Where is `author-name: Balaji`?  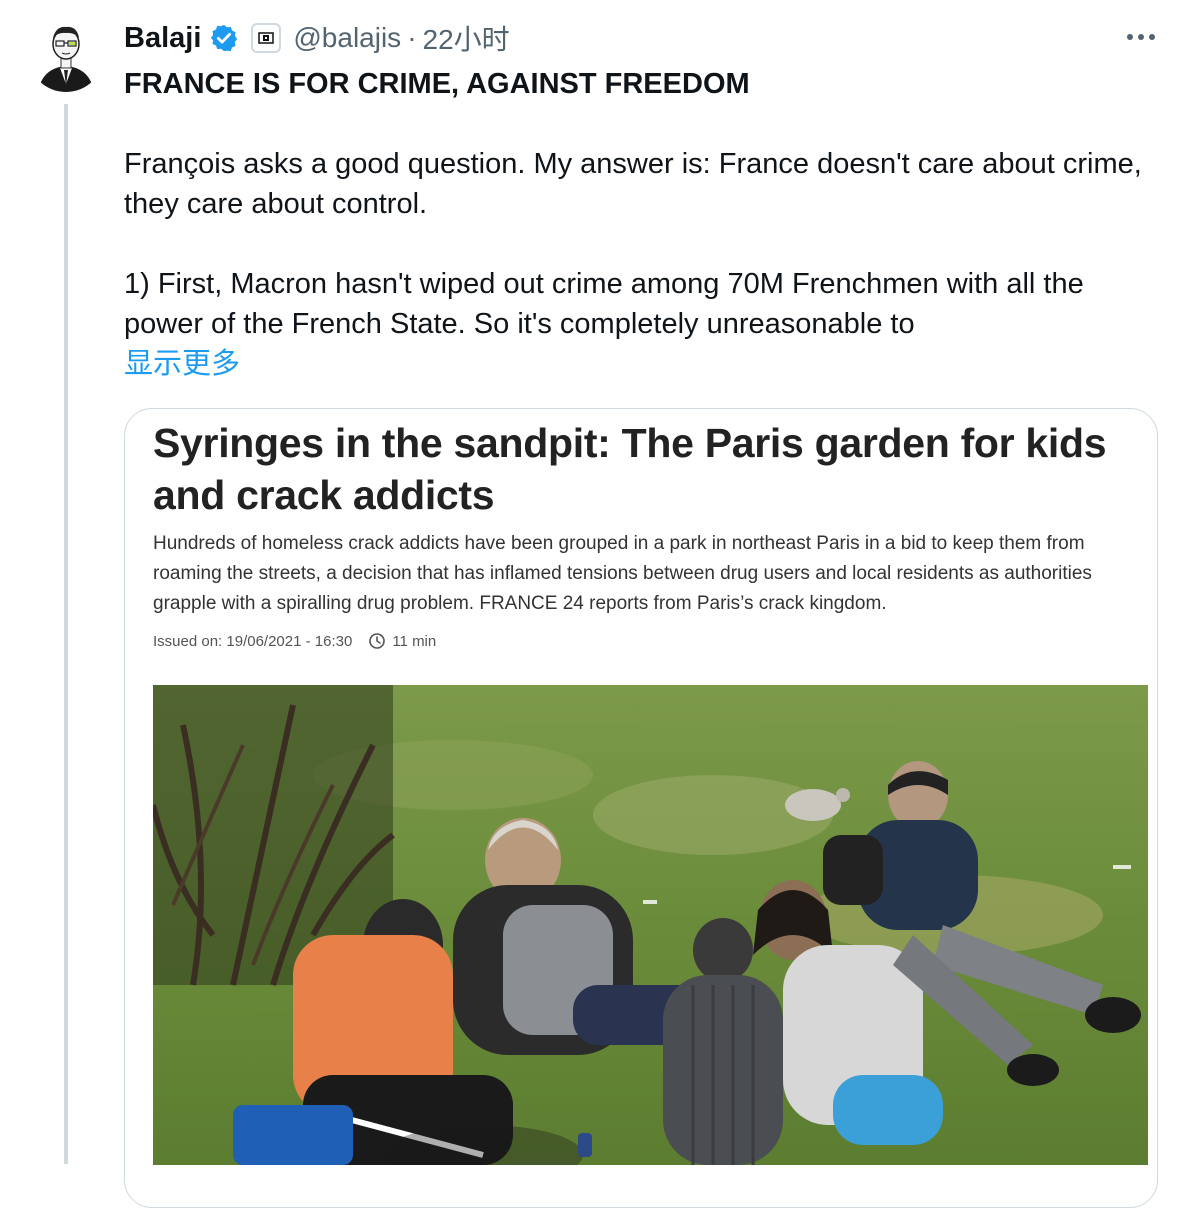 author-name: Balaji is located at coordinates (162, 38).